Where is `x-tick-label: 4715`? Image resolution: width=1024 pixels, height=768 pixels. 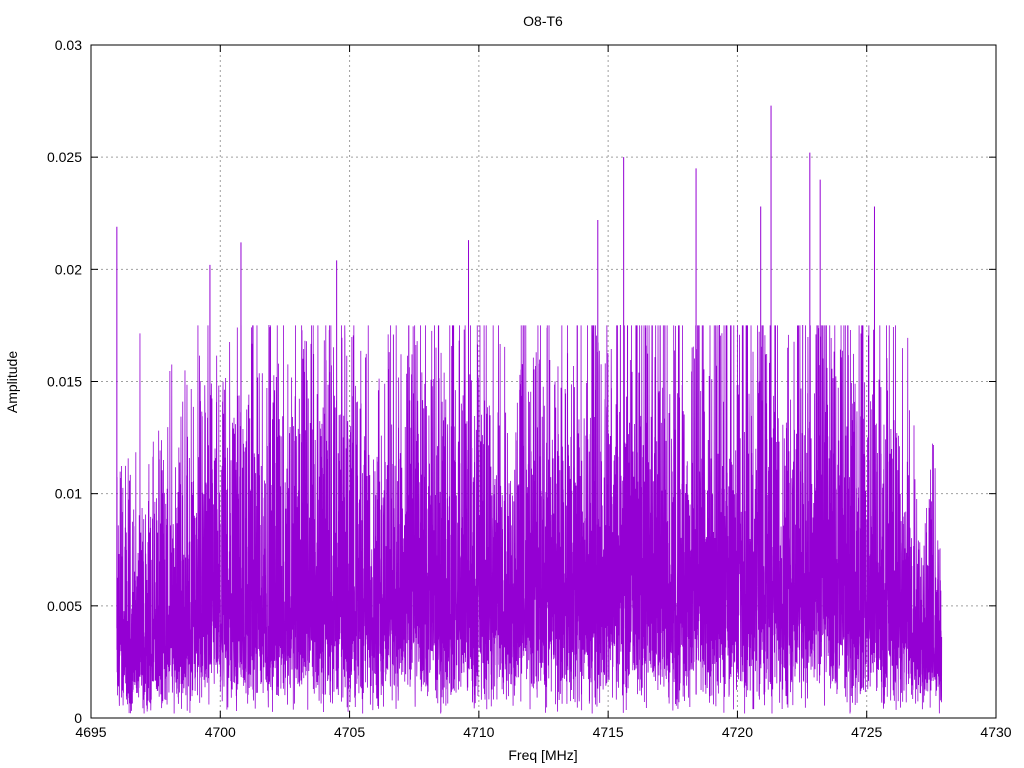
x-tick-label: 4715 is located at coordinates (608, 732).